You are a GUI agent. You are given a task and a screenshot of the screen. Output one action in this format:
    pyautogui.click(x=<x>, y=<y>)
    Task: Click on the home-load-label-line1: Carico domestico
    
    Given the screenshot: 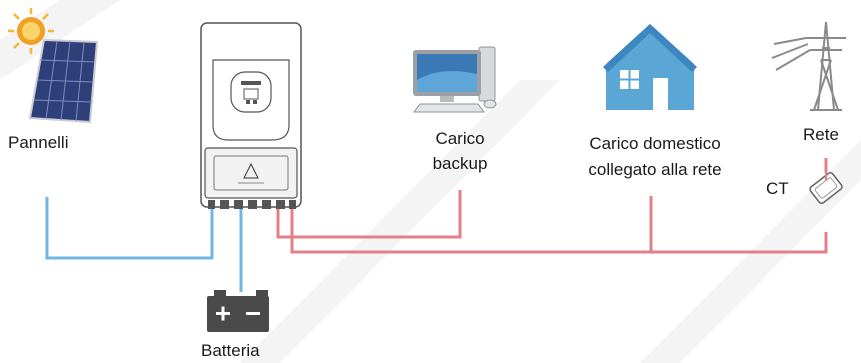 What is the action you would take?
    pyautogui.click(x=655, y=143)
    